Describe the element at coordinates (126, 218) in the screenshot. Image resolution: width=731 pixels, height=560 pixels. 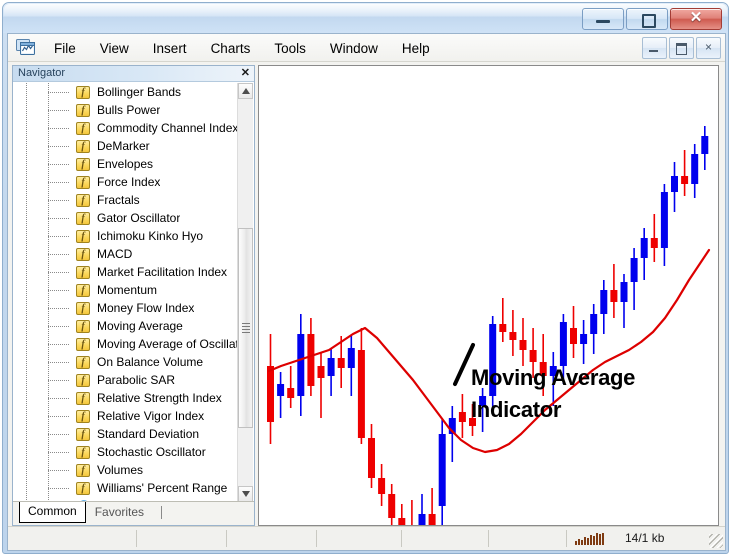
I see `navigator-item: f Gator Oscillator` at that location.